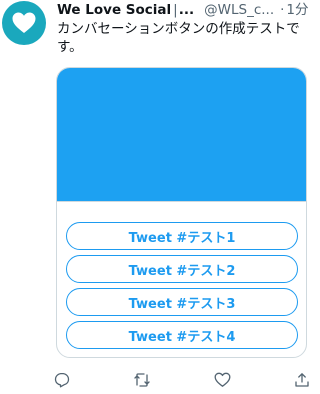  Describe the element at coordinates (178, 38) in the screenshot. I see `tweet-text: カンバセーションボタンの作成テストです。` at that location.